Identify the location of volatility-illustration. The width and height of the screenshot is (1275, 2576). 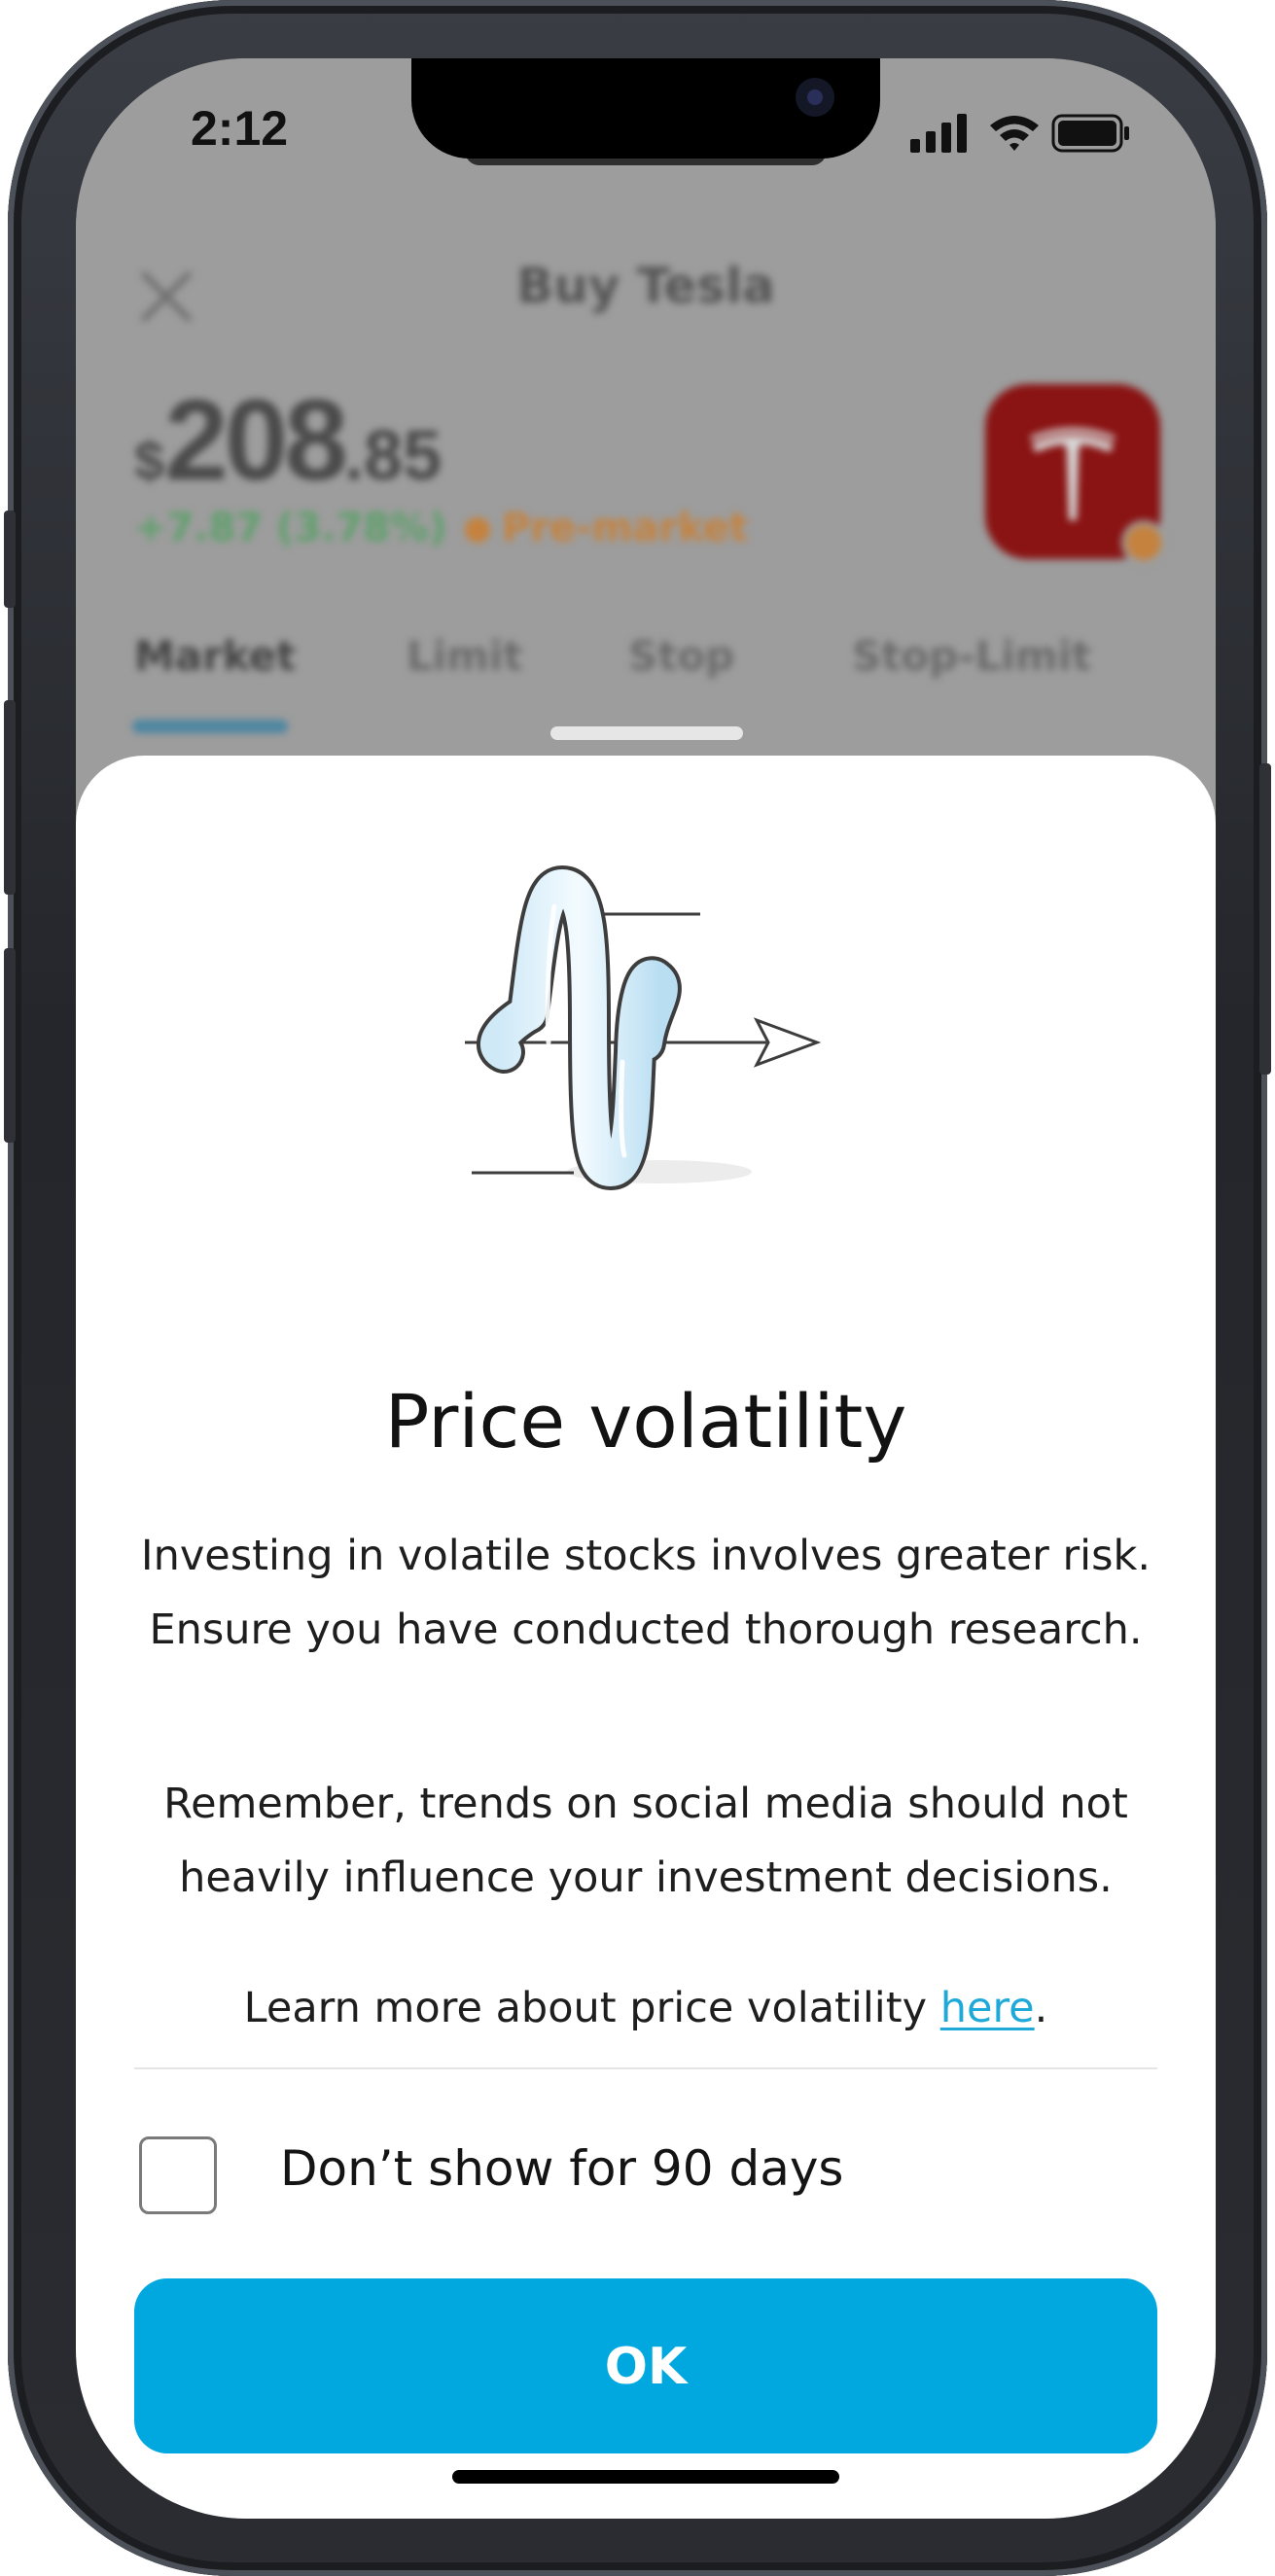
(631, 1028).